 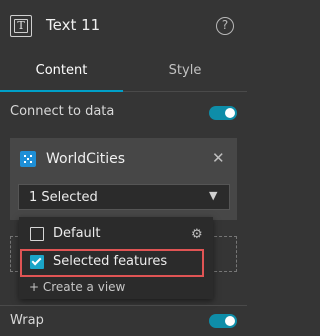 I want to click on widget-header: T Text 11 ?, so click(x=123, y=26).